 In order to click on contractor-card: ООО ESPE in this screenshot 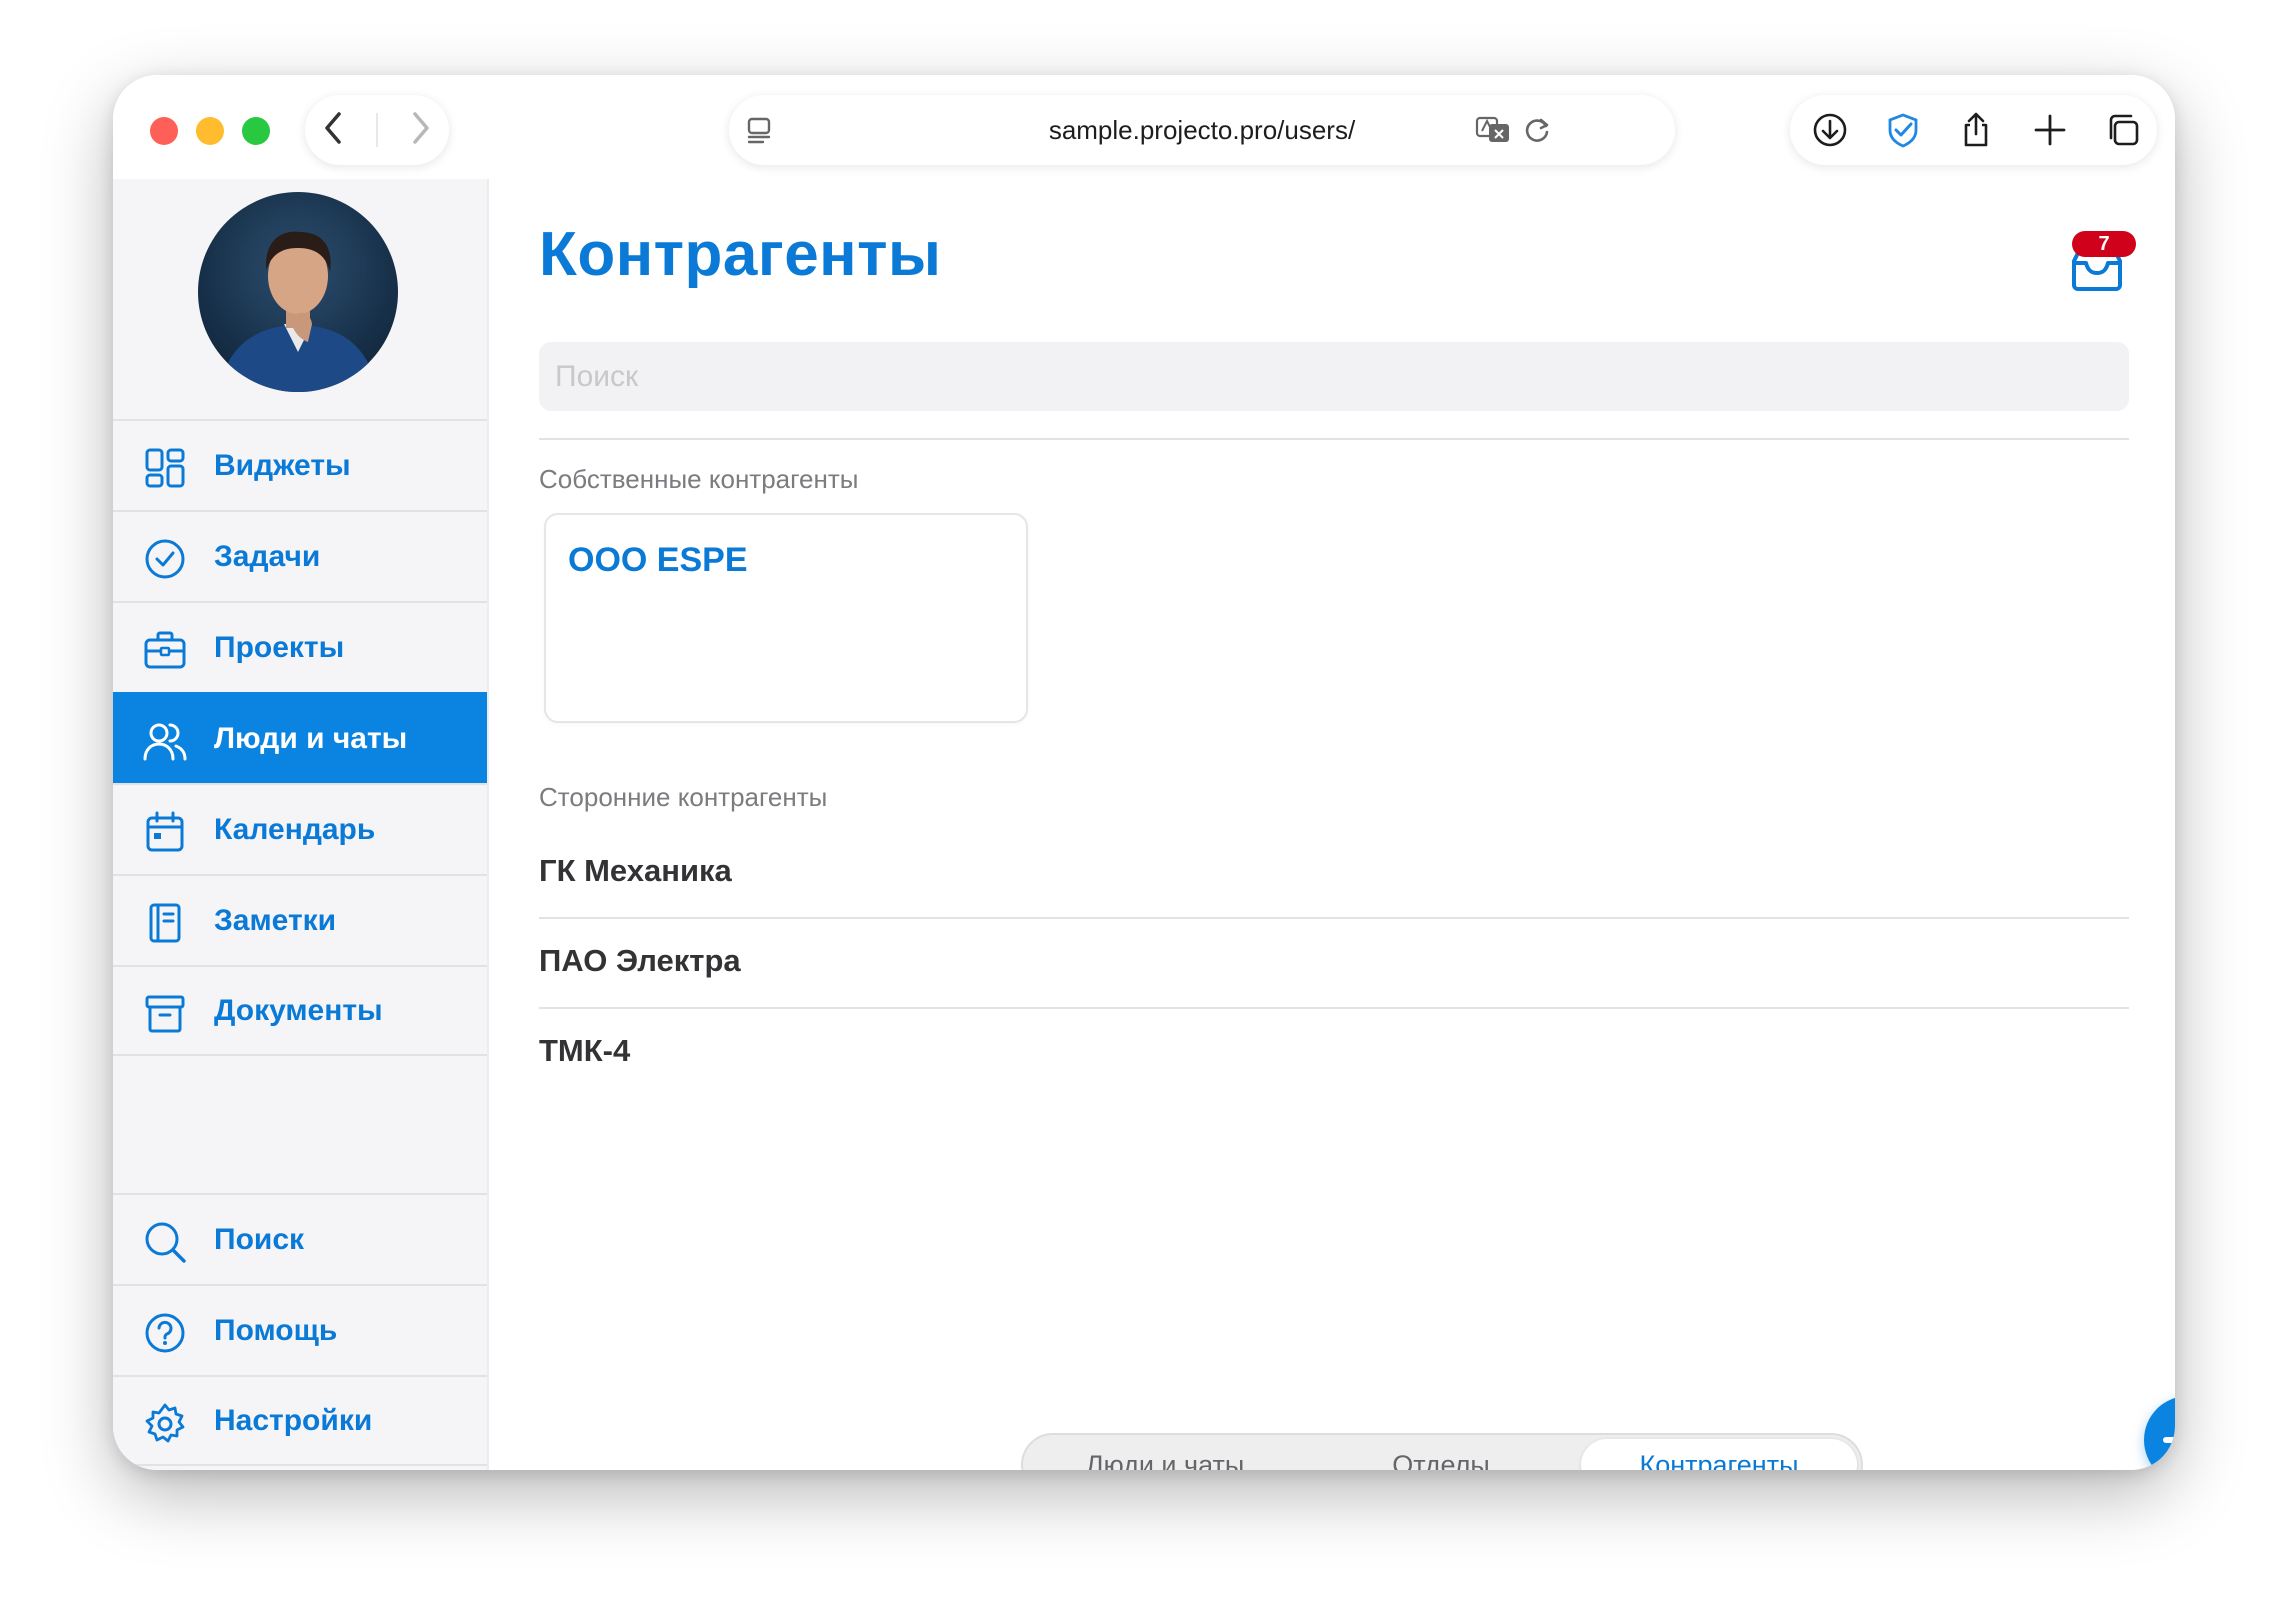, I will do `click(786, 618)`.